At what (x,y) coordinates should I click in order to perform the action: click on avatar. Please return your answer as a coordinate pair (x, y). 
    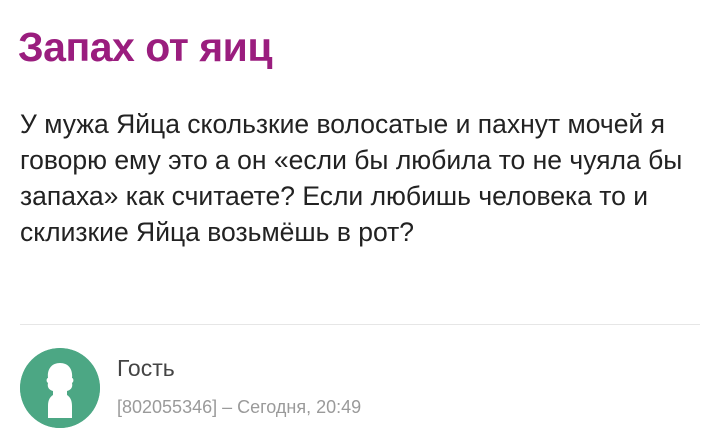
    Looking at the image, I should click on (60, 388).